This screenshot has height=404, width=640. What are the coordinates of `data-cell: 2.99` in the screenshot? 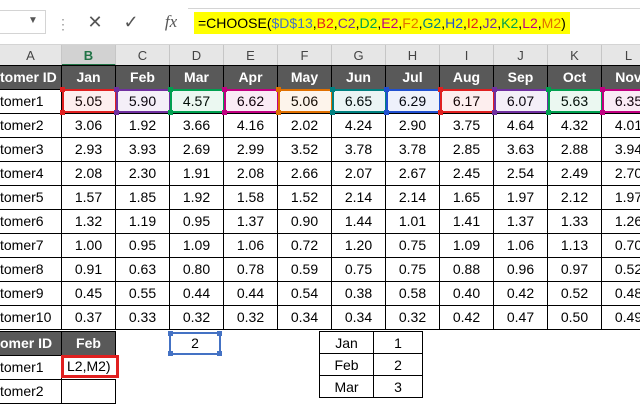 It's located at (250, 149).